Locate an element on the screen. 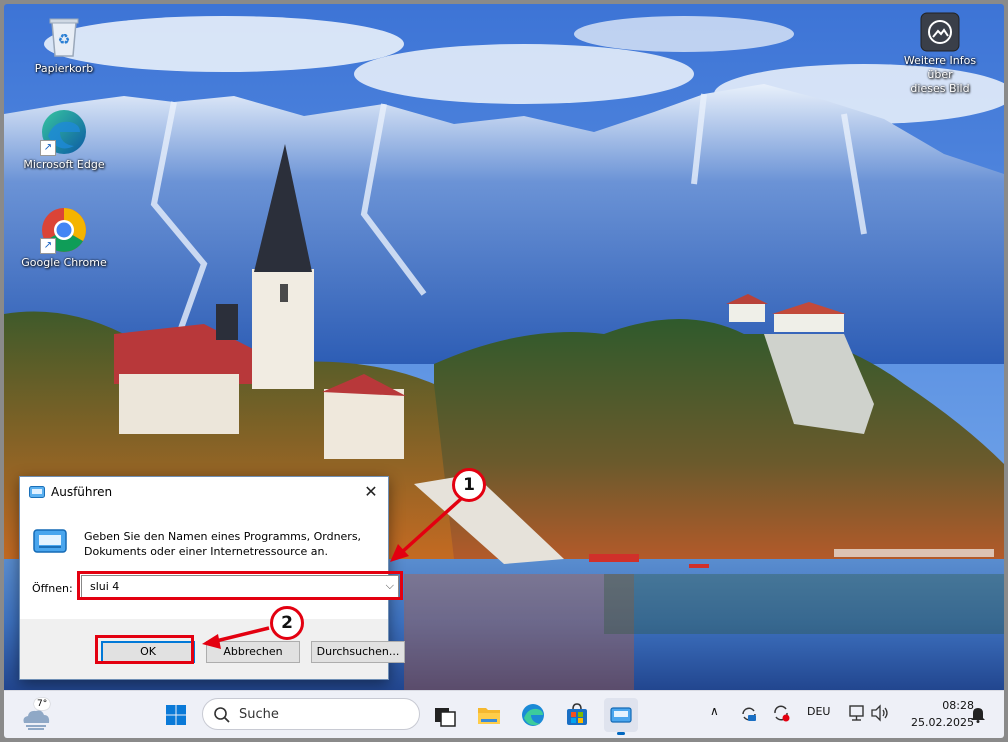  image-info-label: Weitere Infos über dieses Bild is located at coordinates (940, 75).